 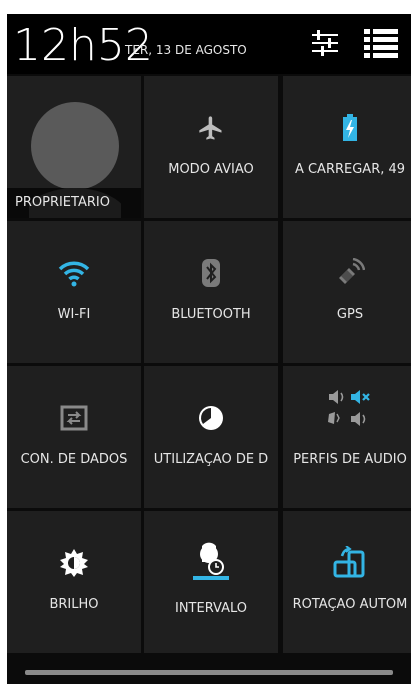 What do you see at coordinates (211, 292) in the screenshot?
I see `tile-bluetooth: BLUETOOTH` at bounding box center [211, 292].